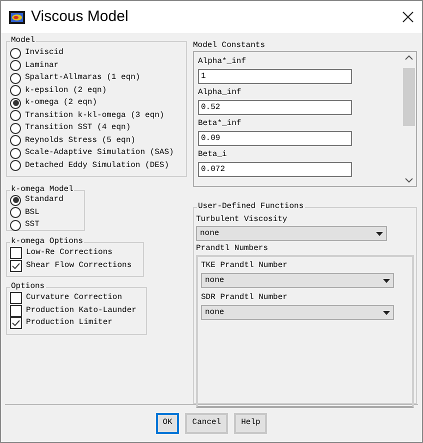 The image size is (423, 443). Describe the element at coordinates (94, 116) in the screenshot. I see `radio-label: Transition k-kl-omega (3 eqn)` at that location.